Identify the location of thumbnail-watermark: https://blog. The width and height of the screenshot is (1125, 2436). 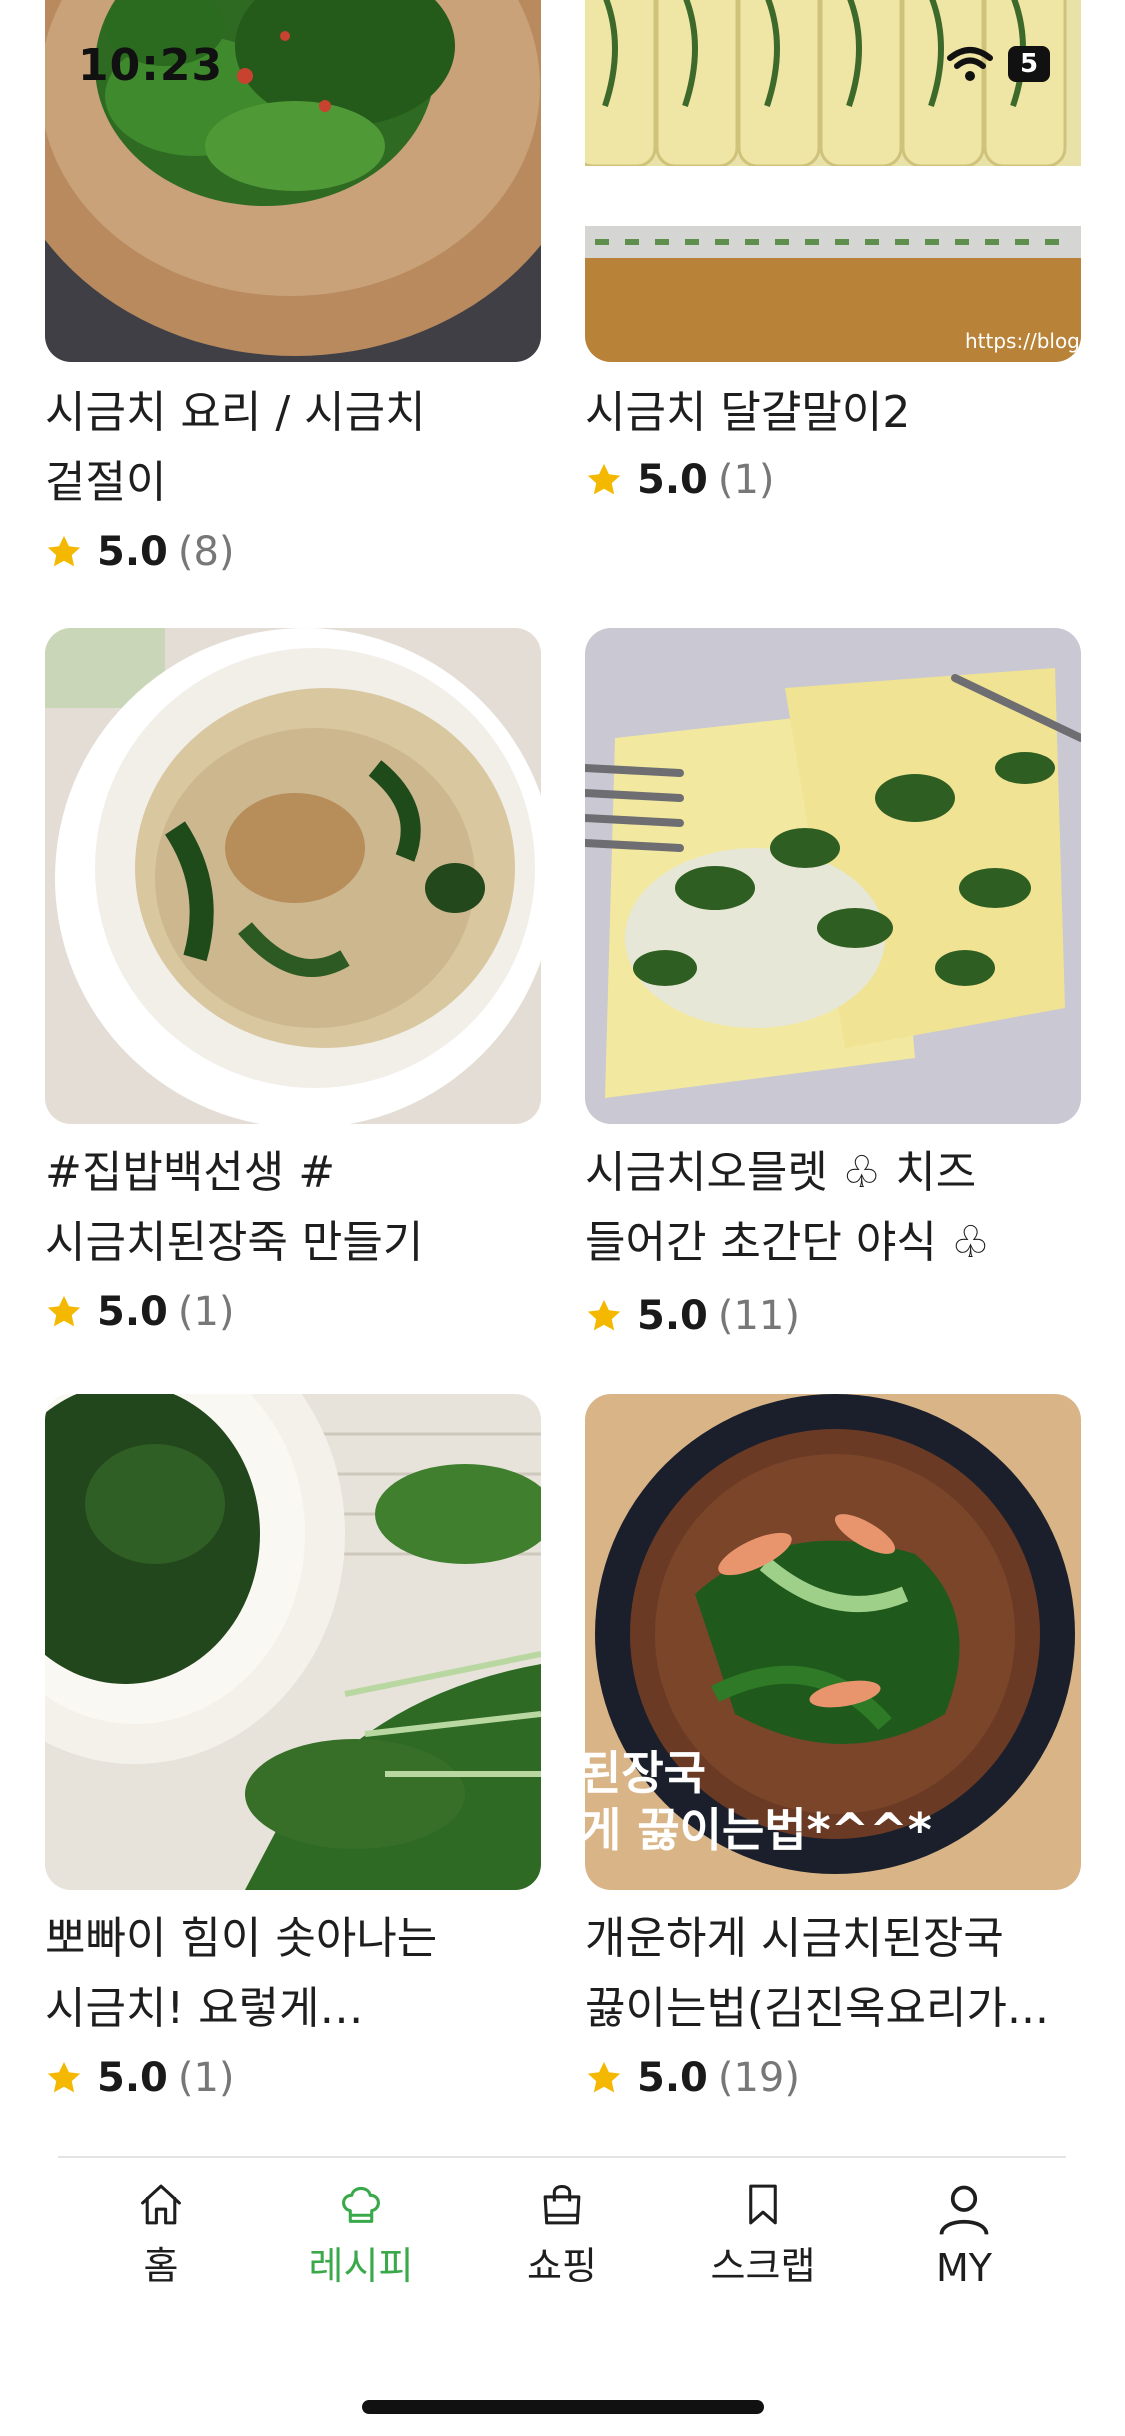
(1022, 341).